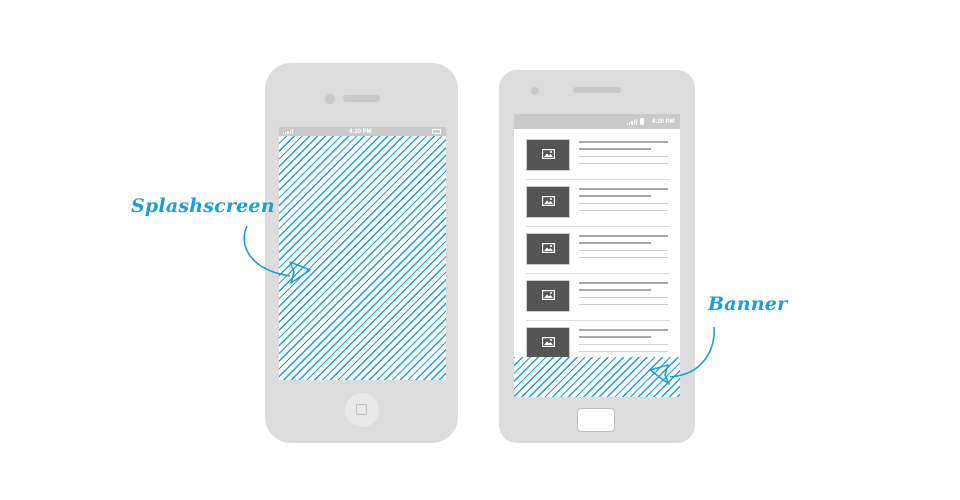 Image resolution: width=960 pixels, height=500 pixels. I want to click on splash-arrow-line, so click(267, 251).